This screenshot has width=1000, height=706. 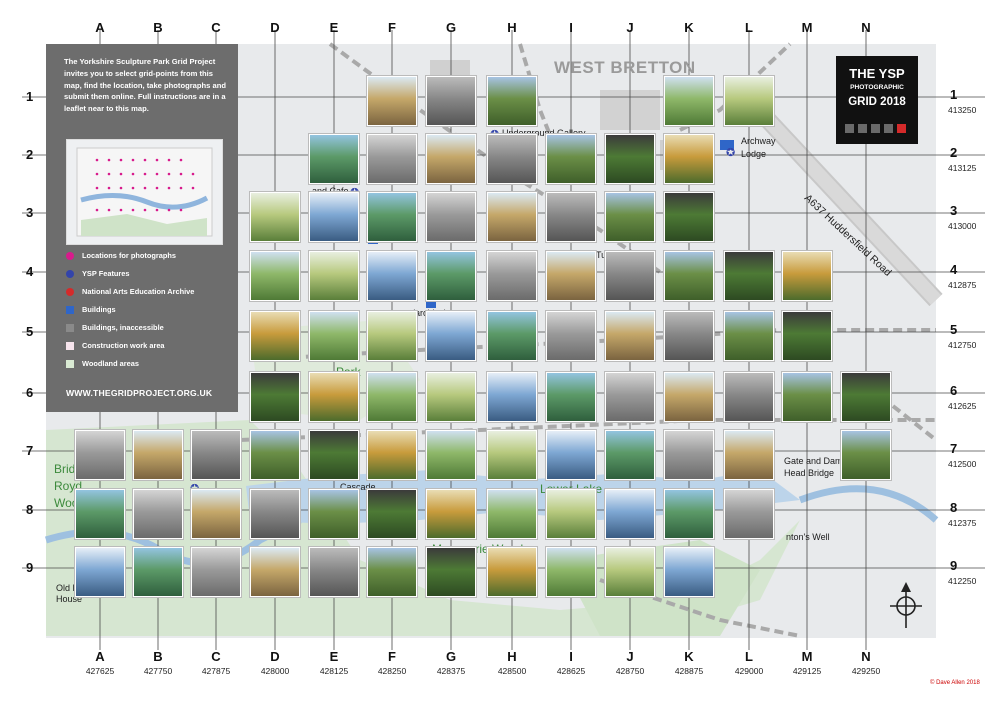 What do you see at coordinates (30, 212) in the screenshot?
I see `row-label-left: 3` at bounding box center [30, 212].